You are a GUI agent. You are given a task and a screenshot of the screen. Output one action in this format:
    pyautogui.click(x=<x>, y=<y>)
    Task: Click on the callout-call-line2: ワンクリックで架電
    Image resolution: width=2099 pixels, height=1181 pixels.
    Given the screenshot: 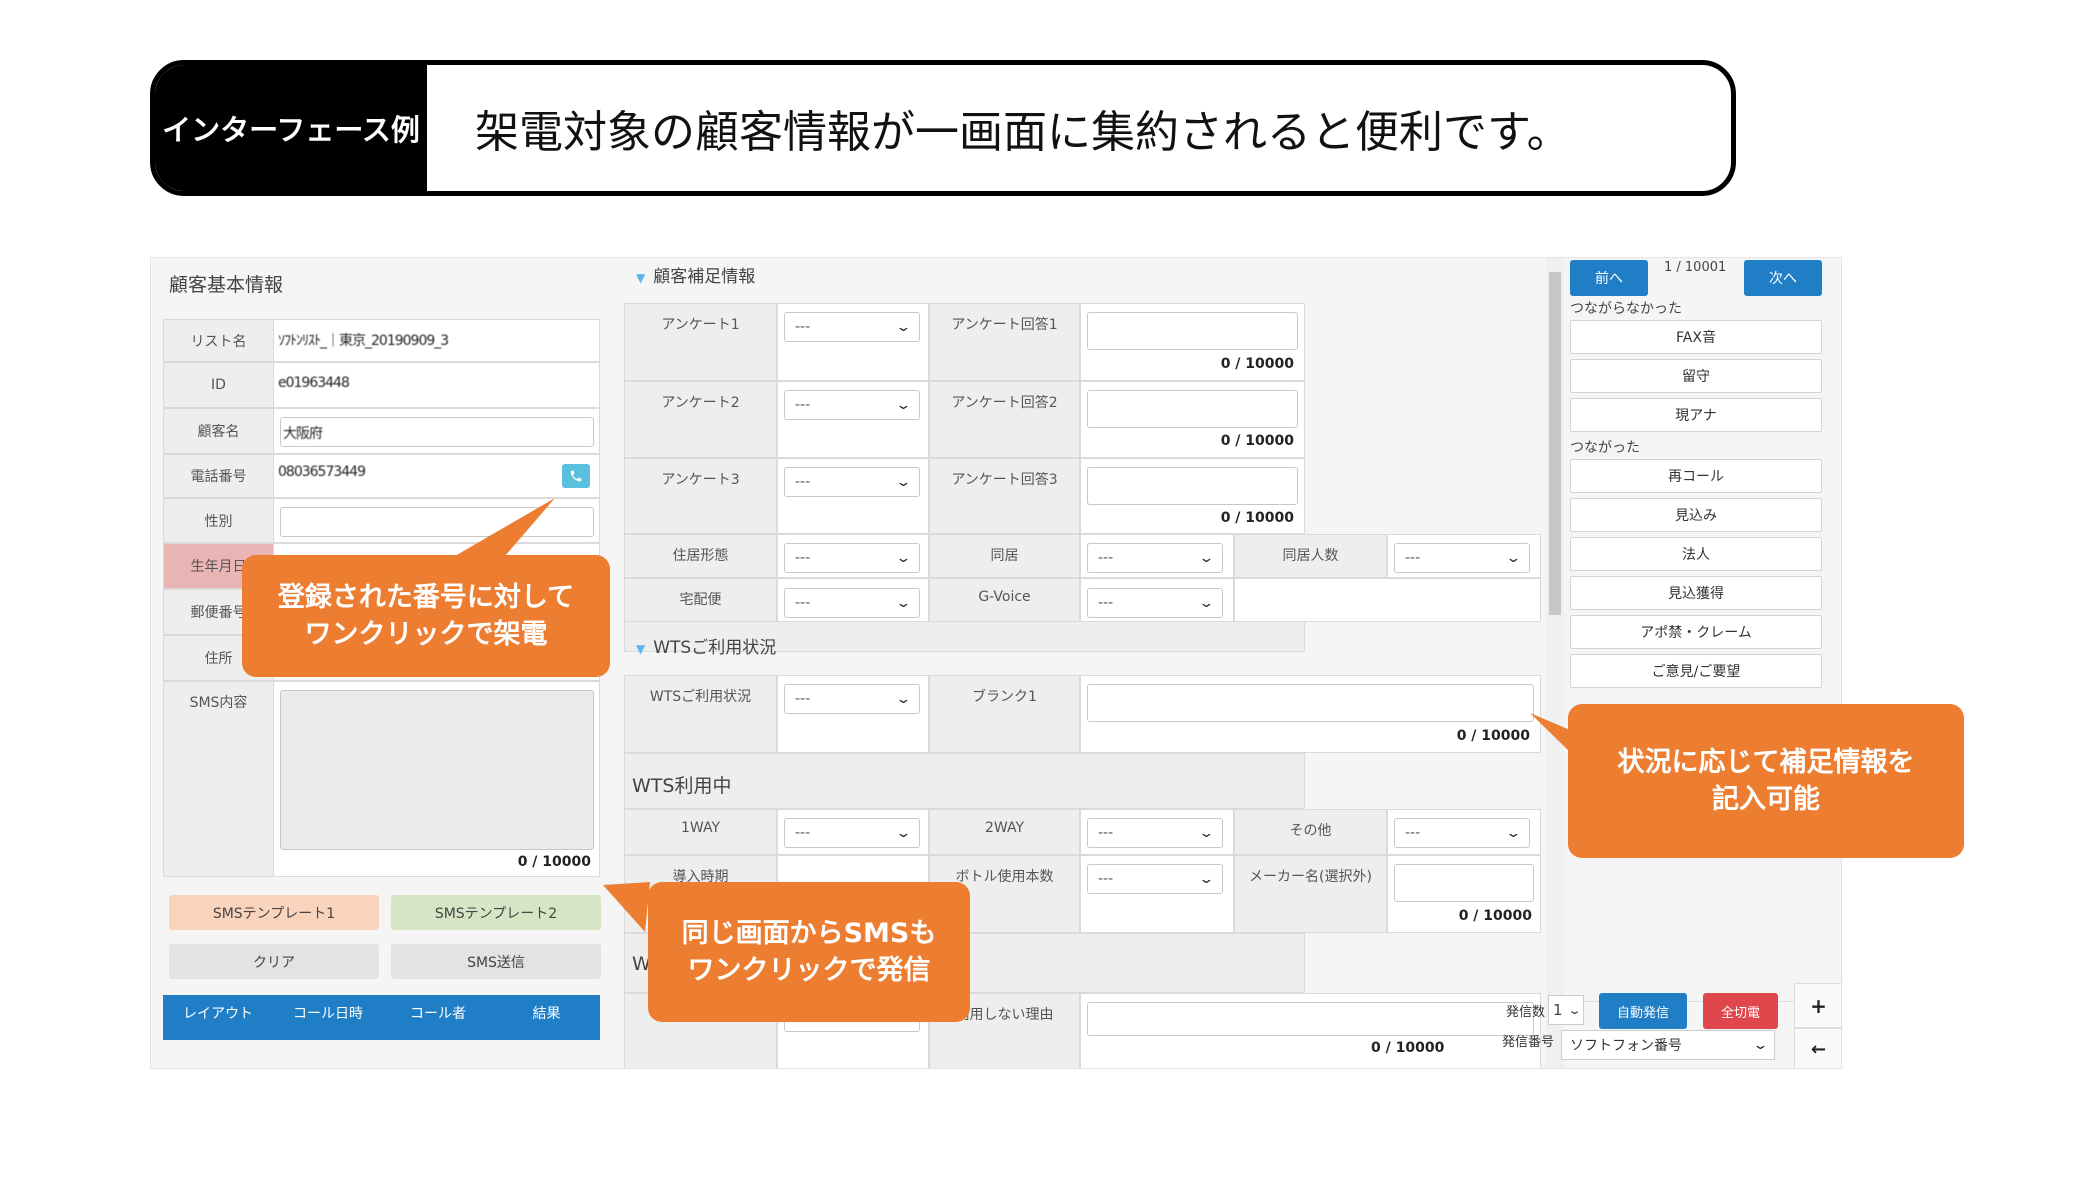 What is the action you would take?
    pyautogui.click(x=426, y=634)
    